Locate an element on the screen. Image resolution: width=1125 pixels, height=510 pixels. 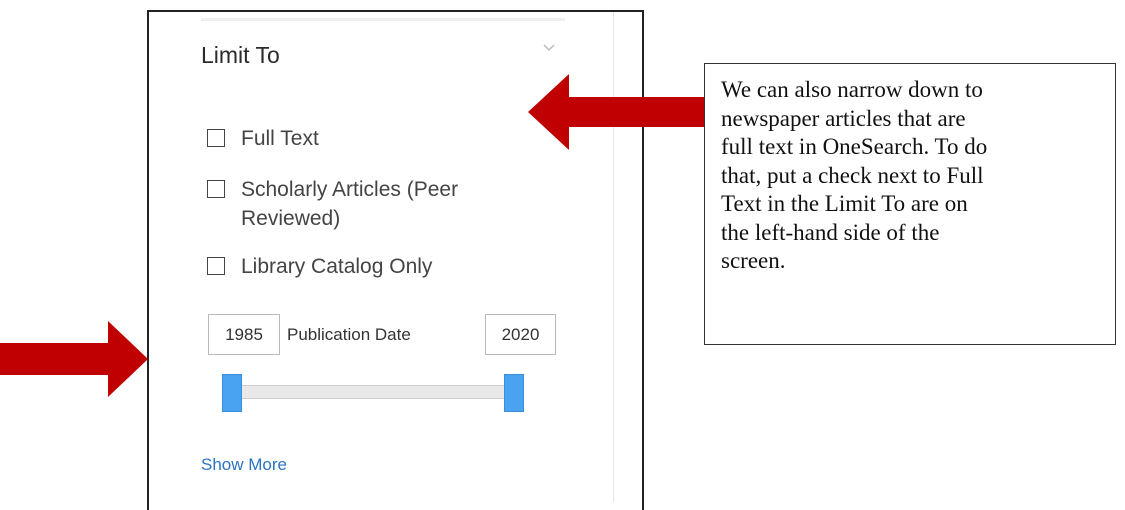
callout-line: that, put a check next to Full is located at coordinates (852, 175).